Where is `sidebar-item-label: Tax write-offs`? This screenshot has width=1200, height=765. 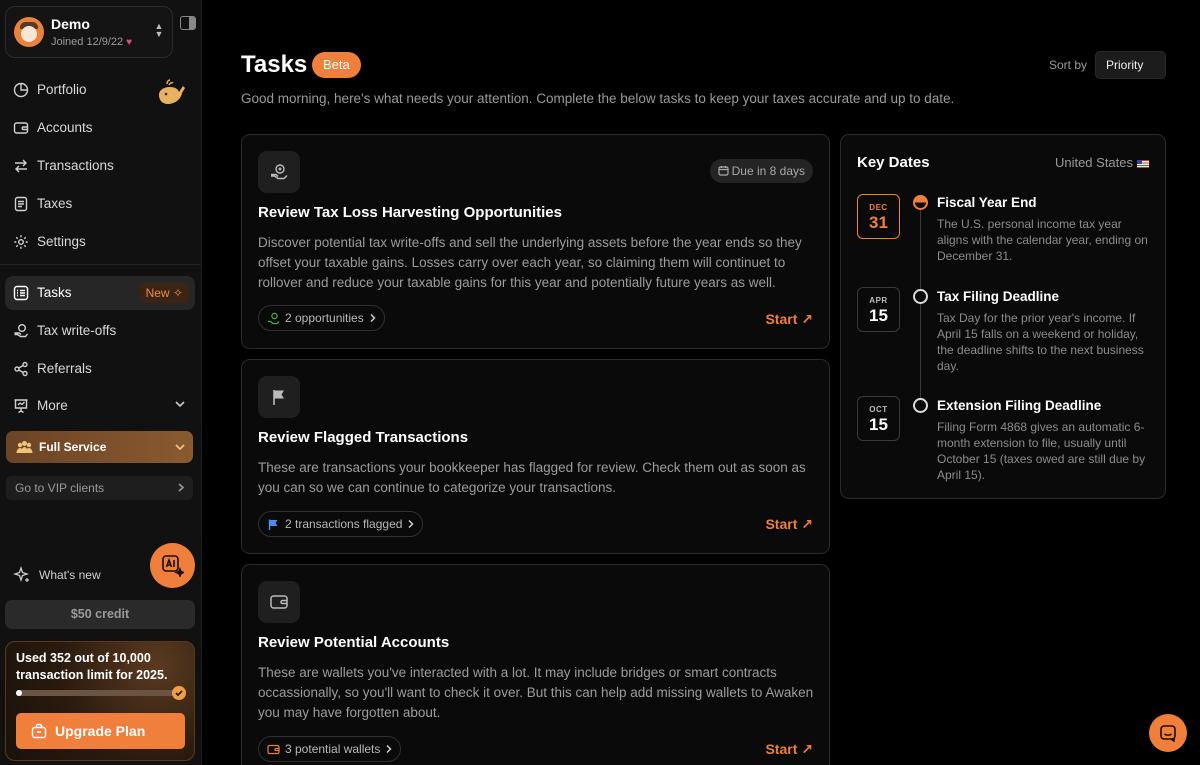
sidebar-item-label: Tax write-offs is located at coordinates (77, 330).